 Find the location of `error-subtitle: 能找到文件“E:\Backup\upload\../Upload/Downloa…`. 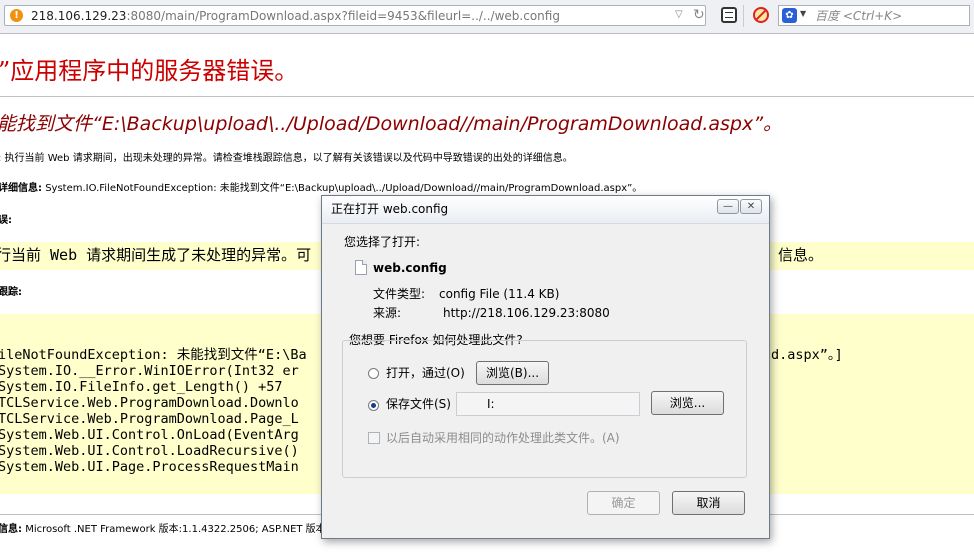

error-subtitle: 能找到文件“E:\Backup\upload\../Upload/Downloa… is located at coordinates (391, 124).